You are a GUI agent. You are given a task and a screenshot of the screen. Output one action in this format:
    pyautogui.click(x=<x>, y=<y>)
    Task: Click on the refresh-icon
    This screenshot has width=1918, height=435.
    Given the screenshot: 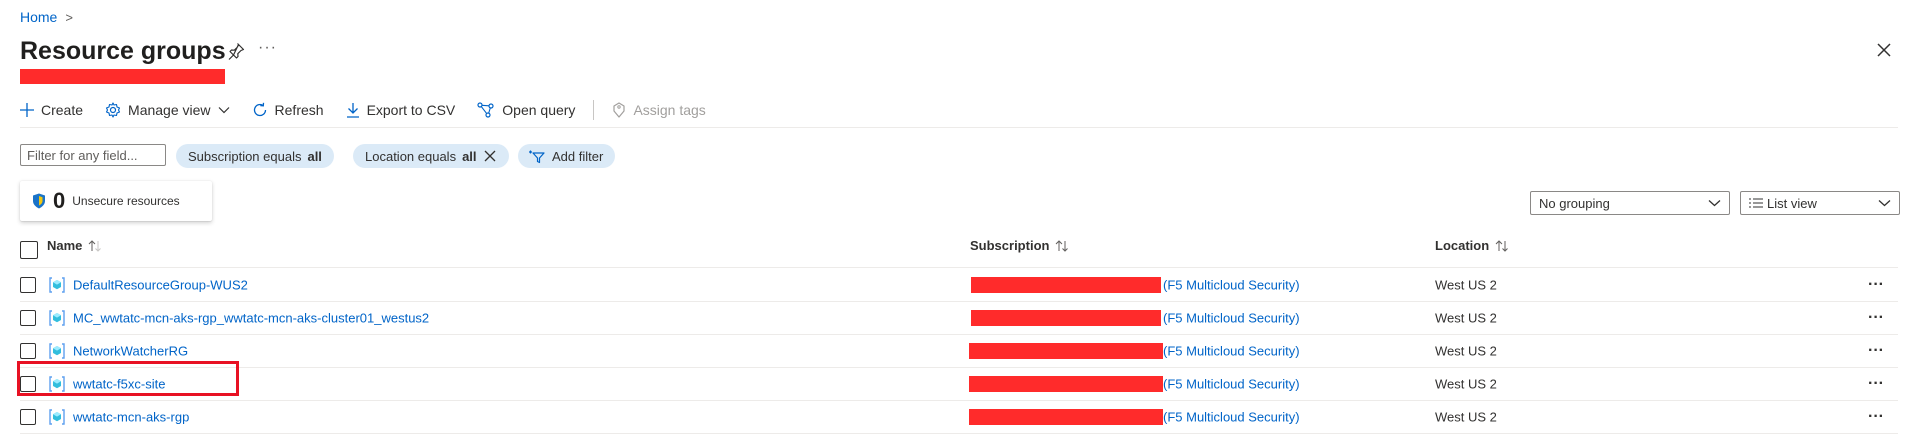 What is the action you would take?
    pyautogui.click(x=259, y=109)
    